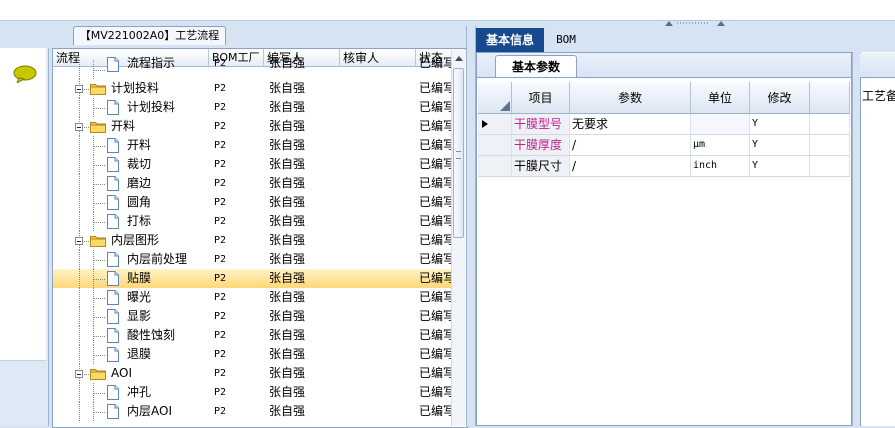  I want to click on folder-icon, so click(98, 374).